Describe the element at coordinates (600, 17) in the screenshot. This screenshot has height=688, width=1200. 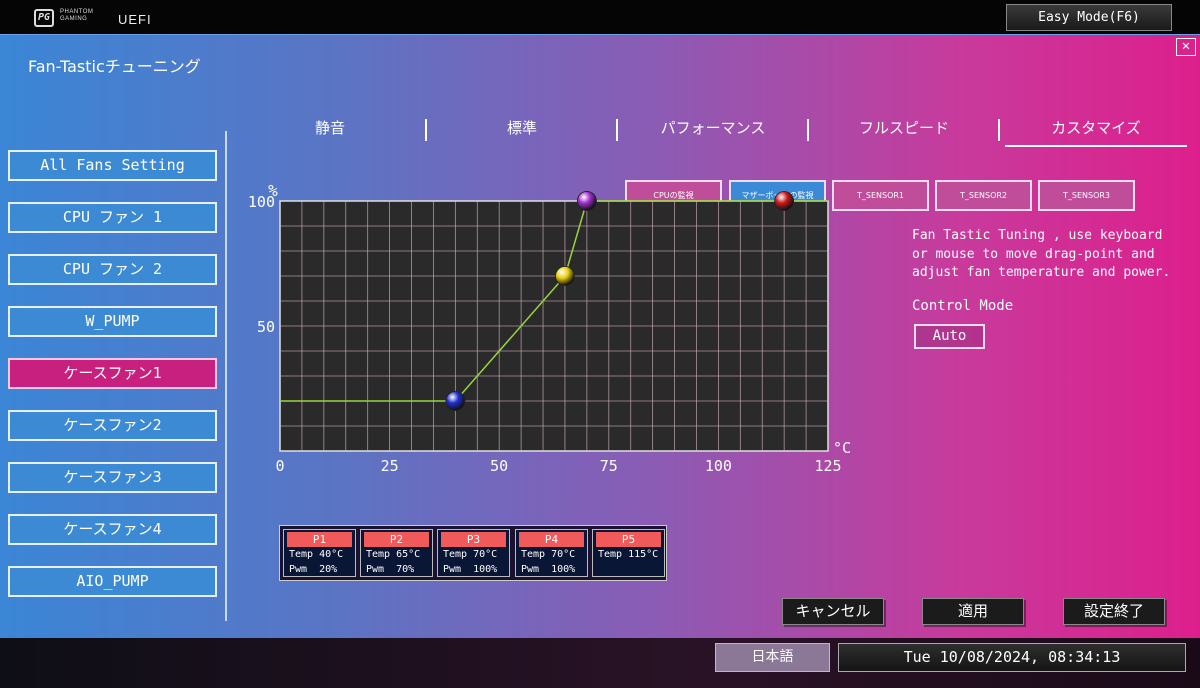
I see `top-bar: PG PHANTOM GAMING UEFI Easy Mode(F6)` at that location.